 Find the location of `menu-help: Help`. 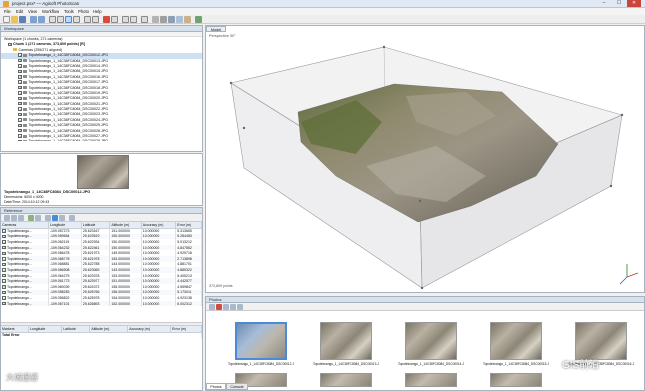

menu-help: Help is located at coordinates (97, 11).